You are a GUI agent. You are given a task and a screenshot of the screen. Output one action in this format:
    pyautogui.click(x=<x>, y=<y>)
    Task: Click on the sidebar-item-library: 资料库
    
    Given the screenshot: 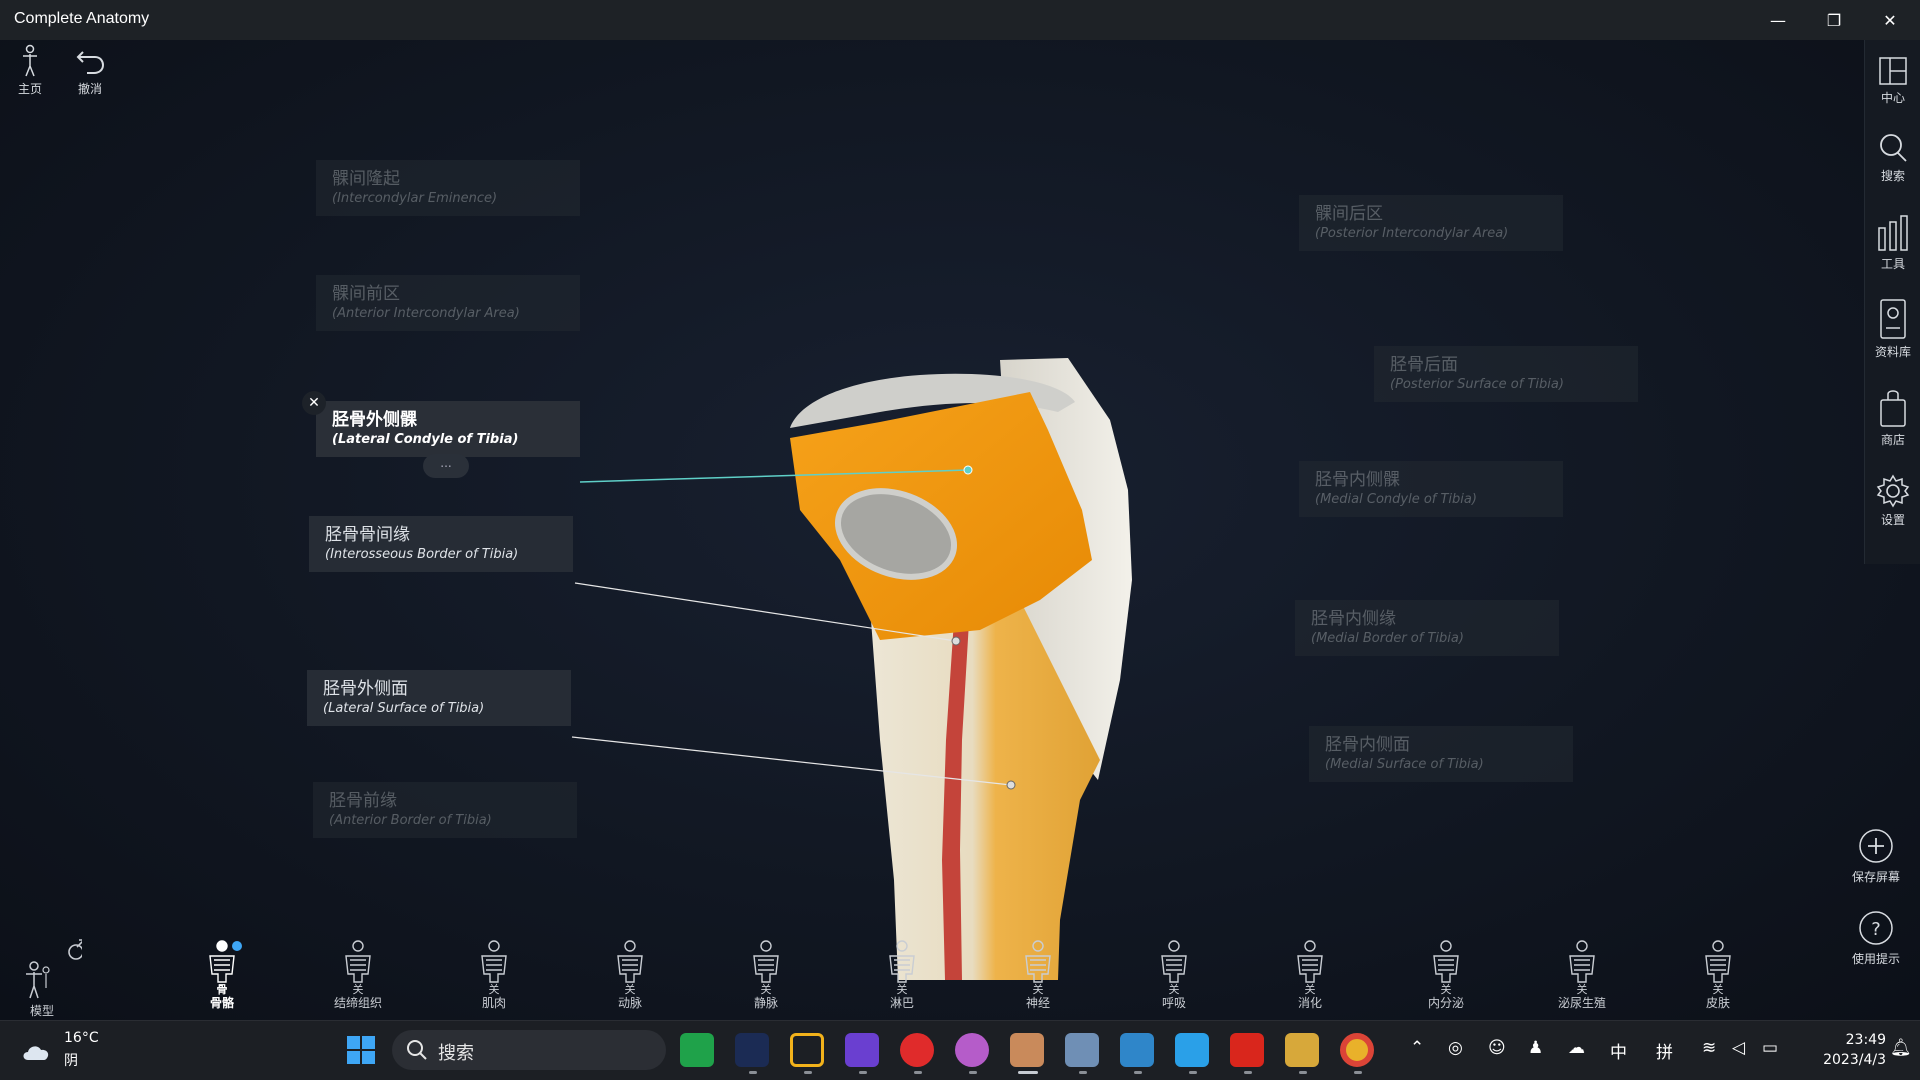 What is the action you would take?
    pyautogui.click(x=1892, y=329)
    